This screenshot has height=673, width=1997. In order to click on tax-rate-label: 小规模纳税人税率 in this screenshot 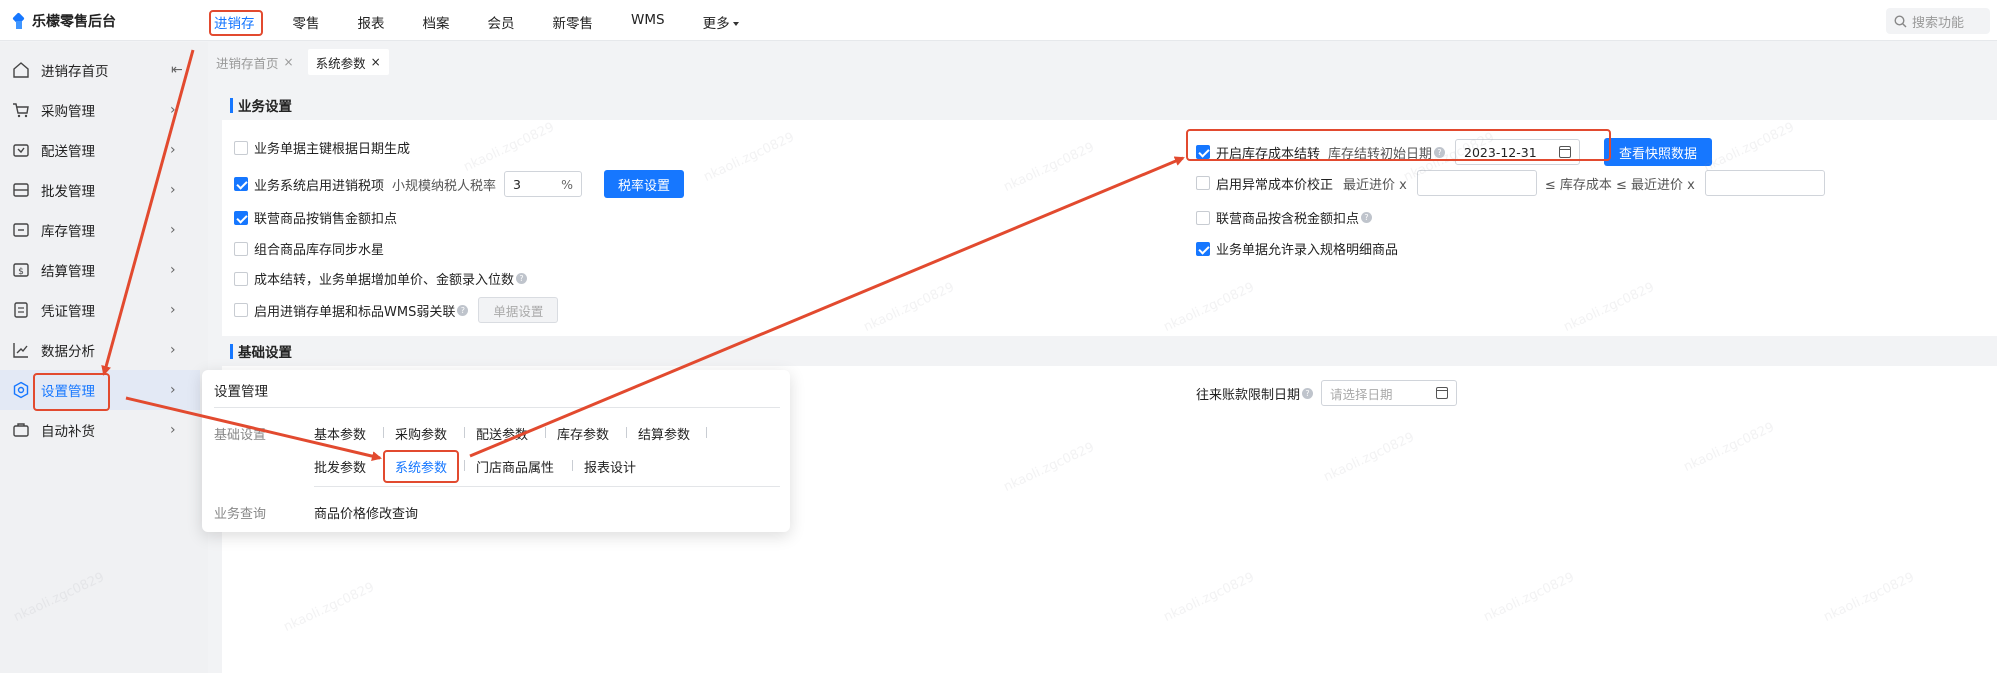, I will do `click(444, 186)`.